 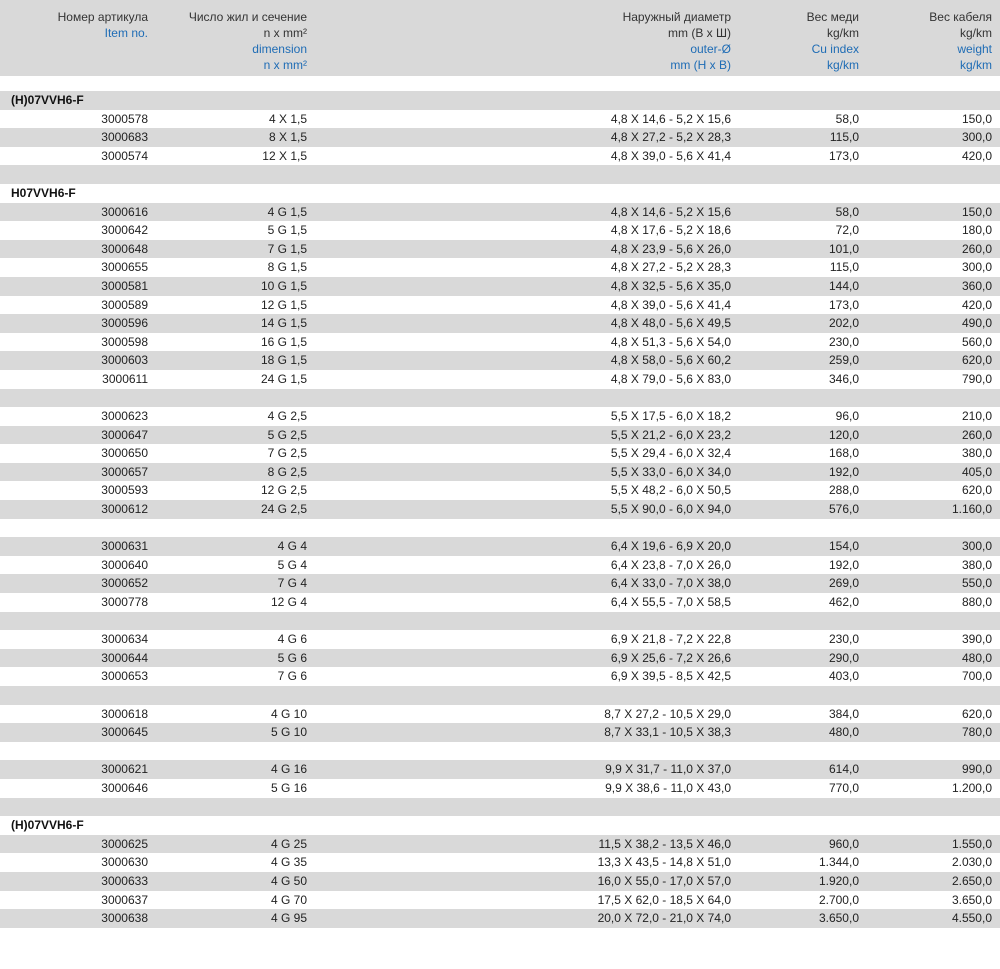 I want to click on cell-dimension: 12 X 1,5, so click(x=284, y=155).